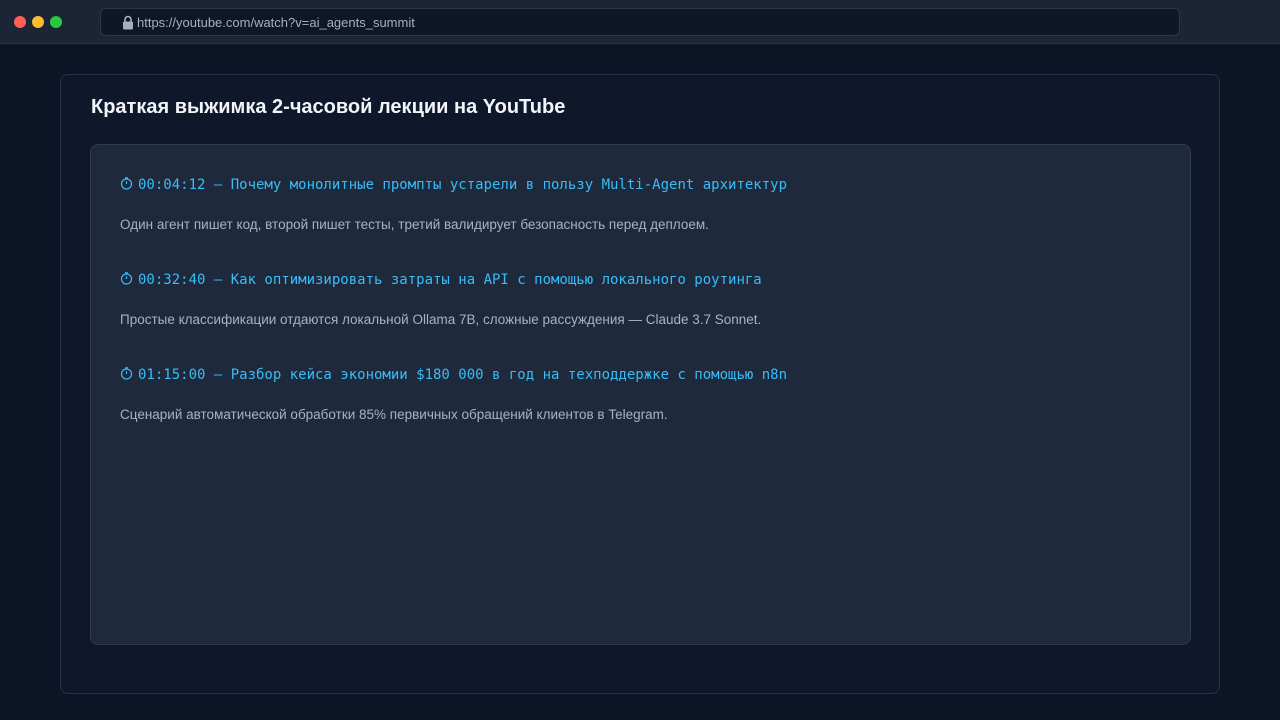 The width and height of the screenshot is (1280, 720). What do you see at coordinates (56, 22) in the screenshot?
I see `window-maximize-button` at bounding box center [56, 22].